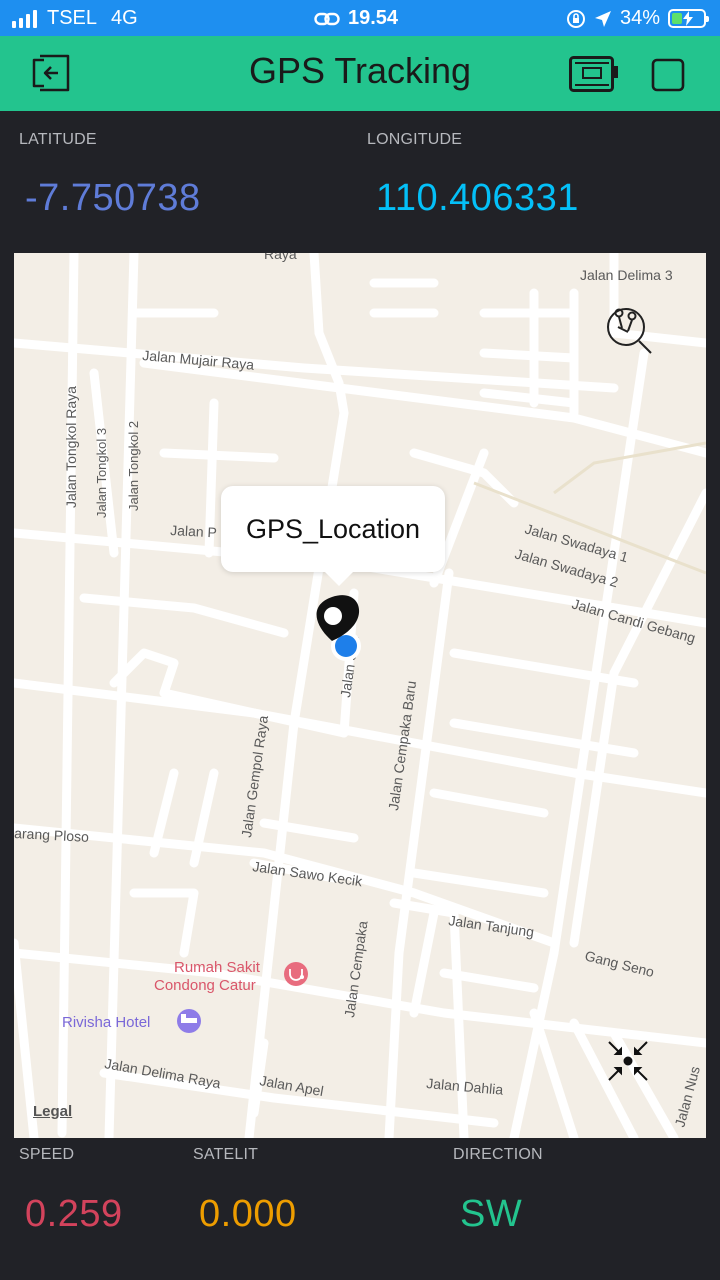 The height and width of the screenshot is (1280, 720). What do you see at coordinates (327, 18) in the screenshot?
I see `link-icon` at bounding box center [327, 18].